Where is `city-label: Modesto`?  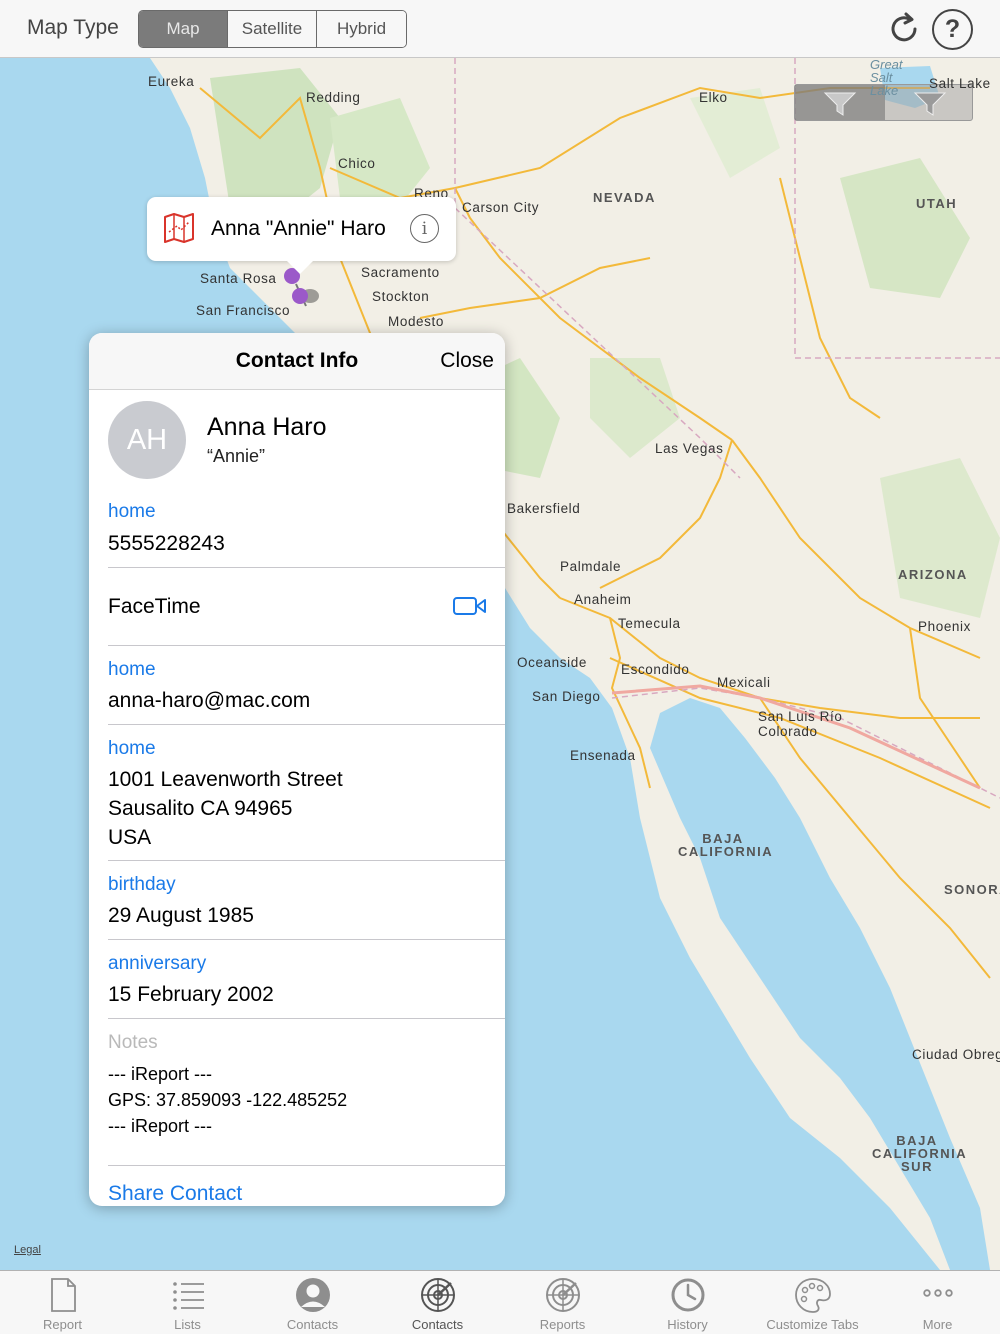 city-label: Modesto is located at coordinates (416, 321).